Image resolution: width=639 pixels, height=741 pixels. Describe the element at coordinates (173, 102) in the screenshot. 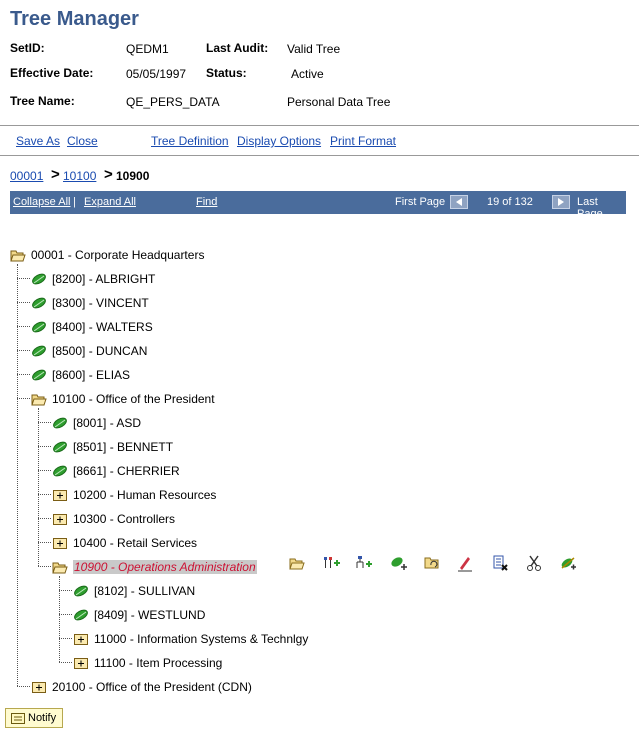

I see `tree-name-value: QE_PERS_DATA` at that location.